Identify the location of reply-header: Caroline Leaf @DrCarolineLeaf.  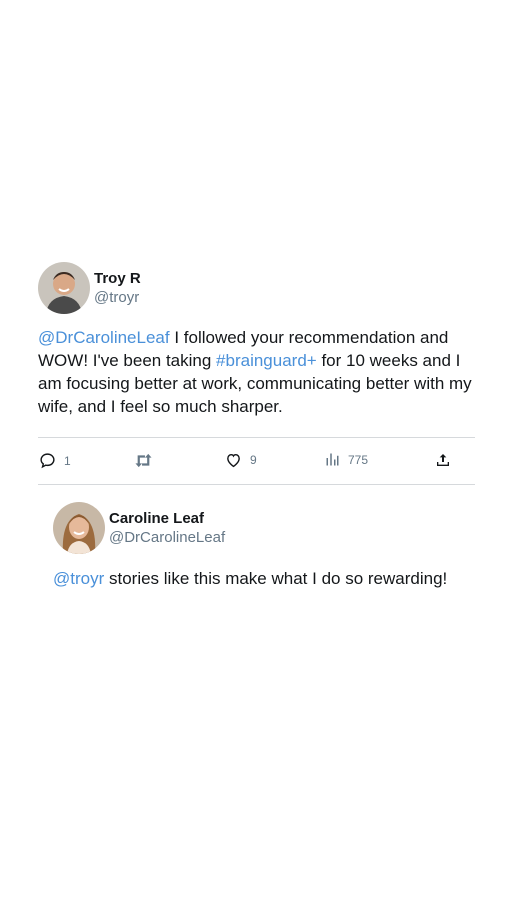
(263, 528).